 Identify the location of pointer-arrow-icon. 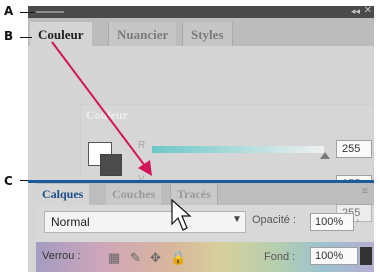
(181, 214).